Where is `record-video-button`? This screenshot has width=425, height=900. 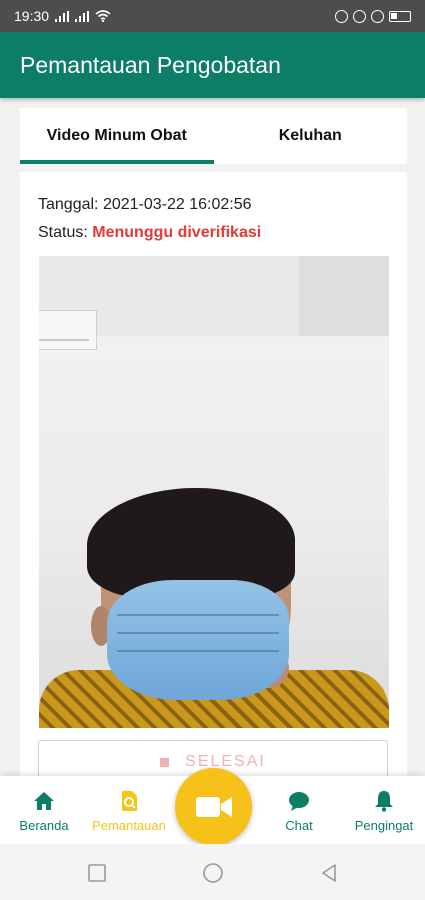
record-video-button is located at coordinates (213, 806).